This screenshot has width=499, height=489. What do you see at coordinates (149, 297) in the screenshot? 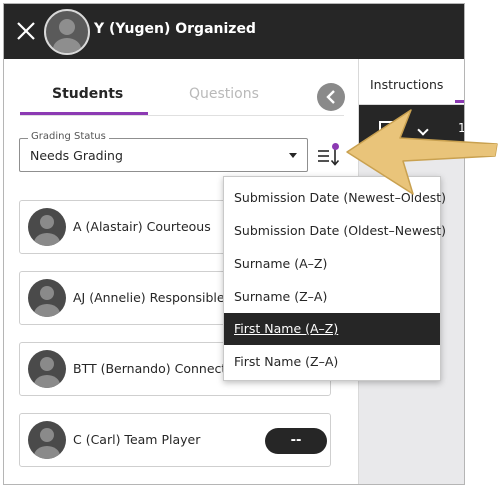
I see `student-name: AJ (Annelie) Responsible` at bounding box center [149, 297].